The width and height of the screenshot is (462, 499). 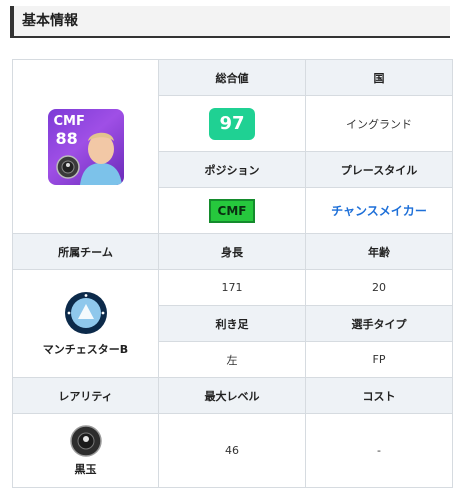 I want to click on header-rarity: レアリティ, so click(x=85, y=395).